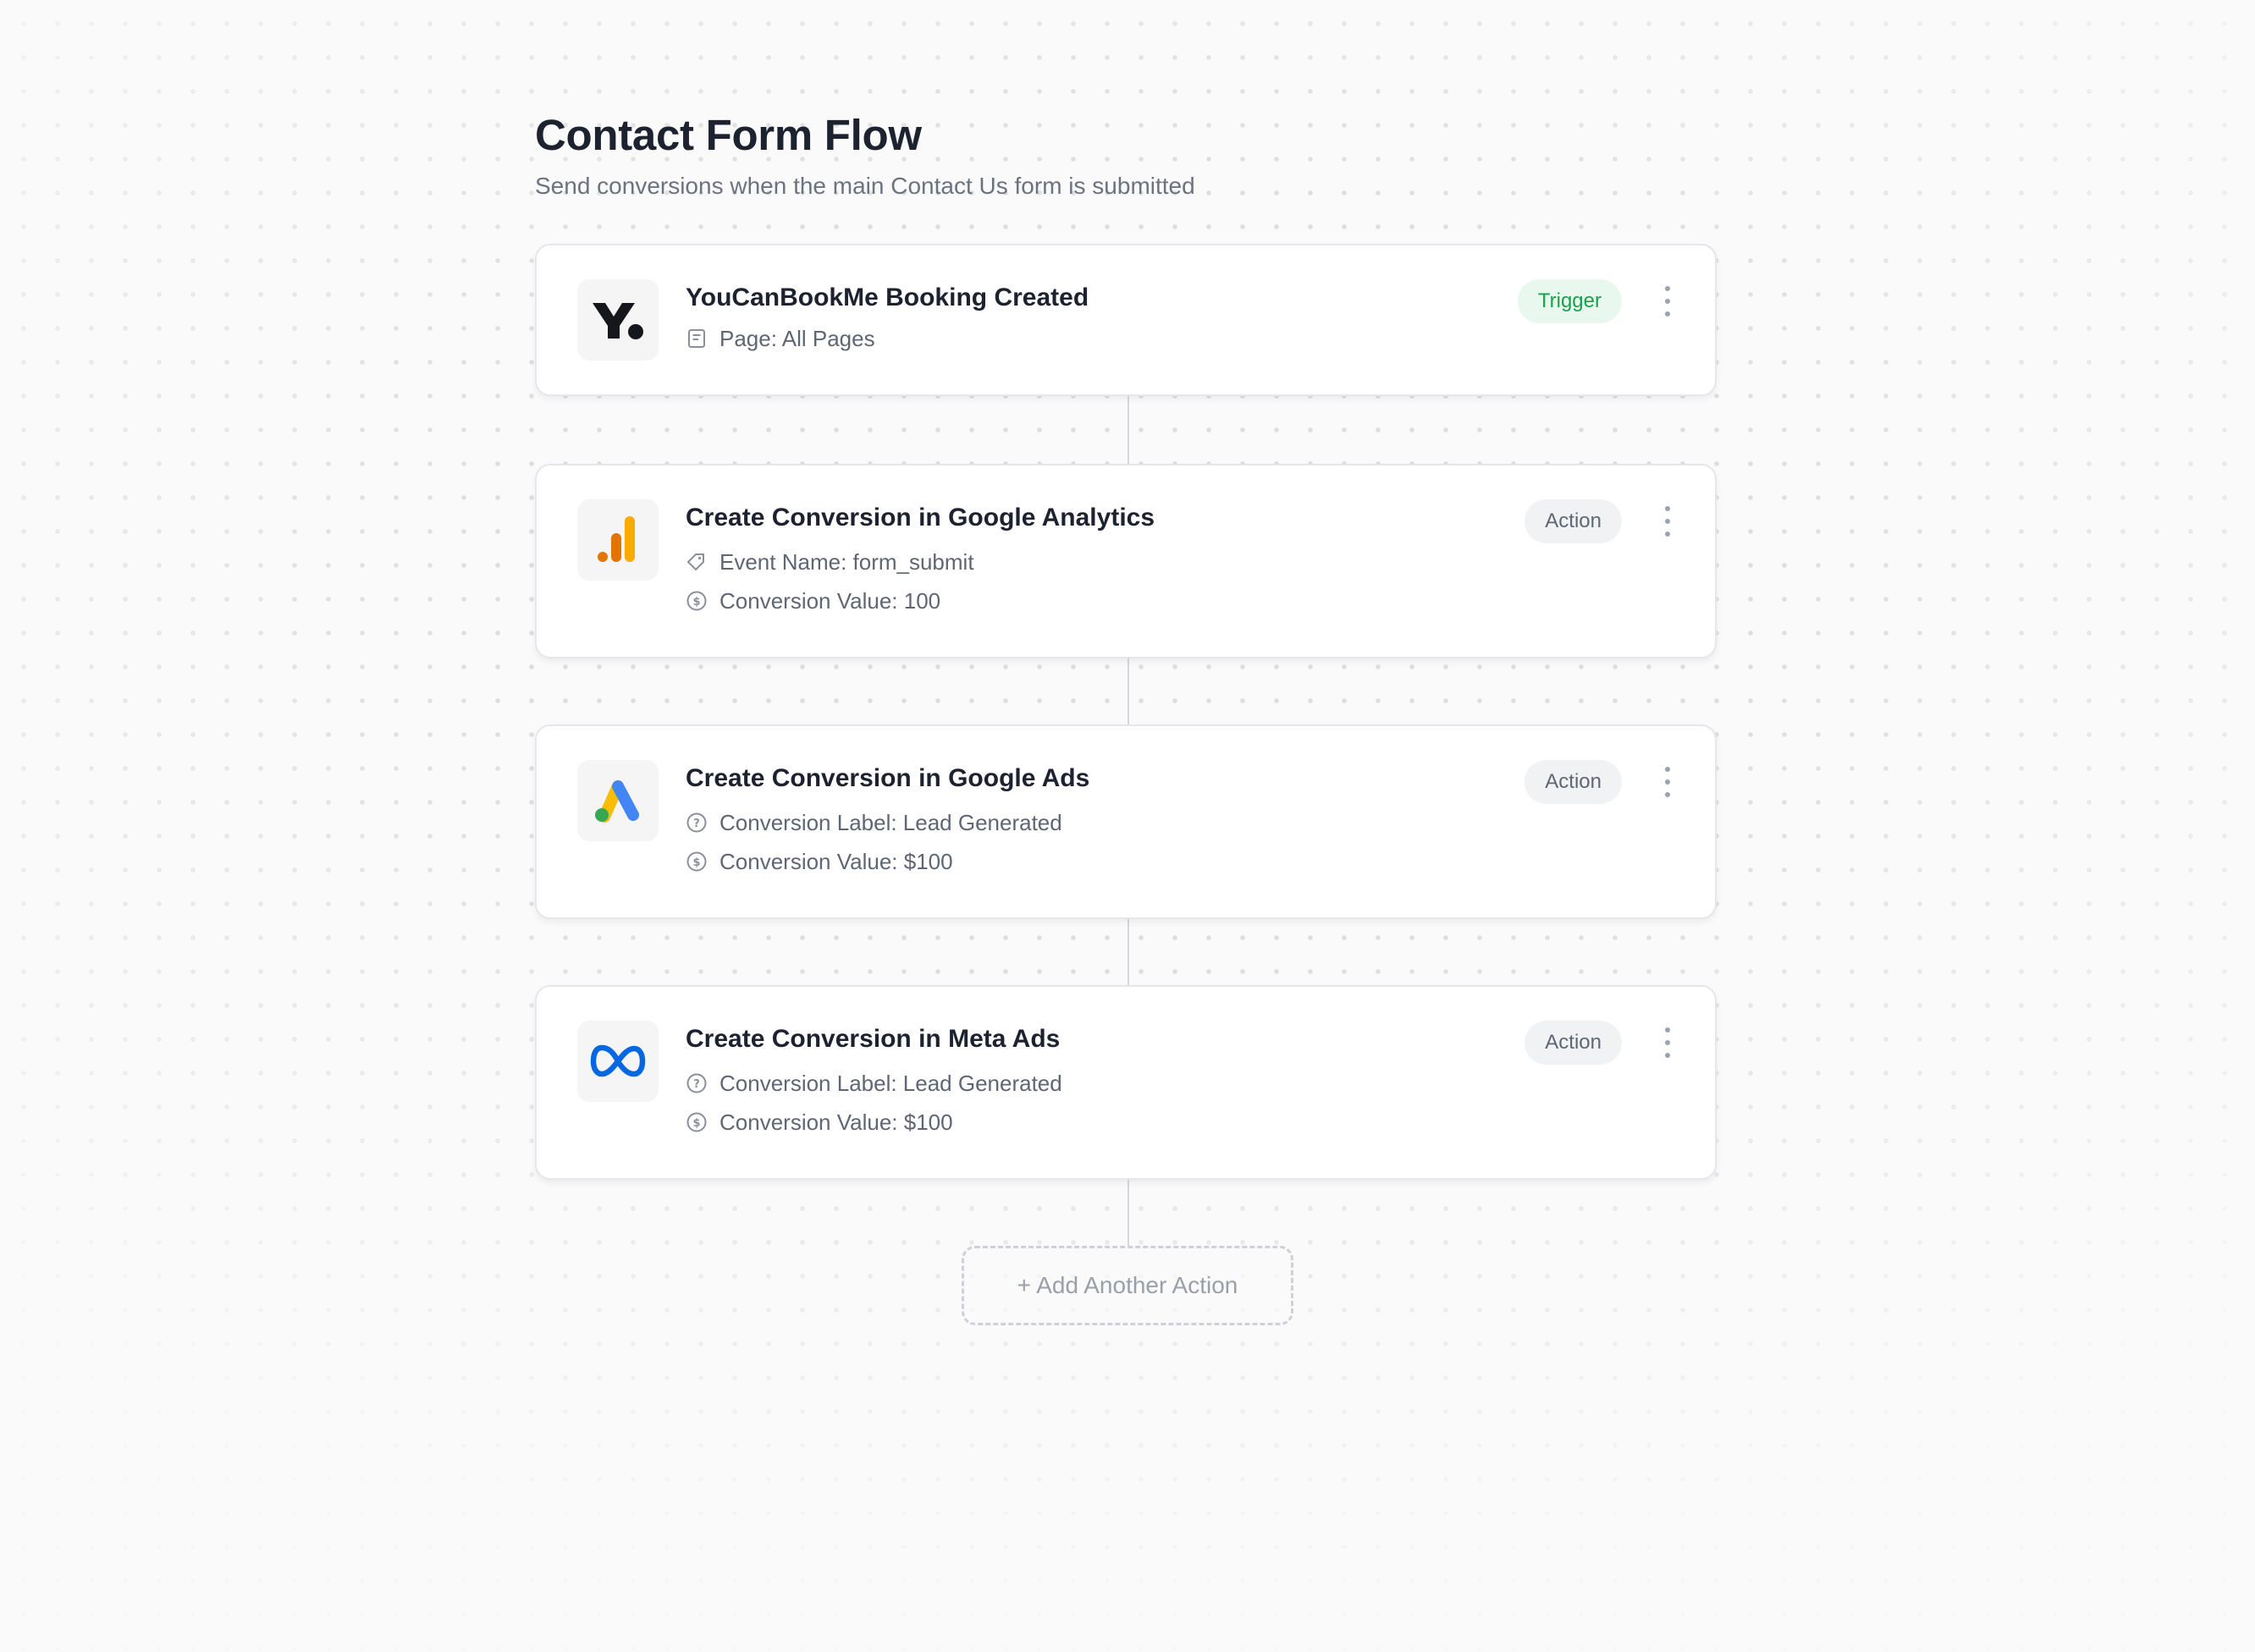  What do you see at coordinates (797, 338) in the screenshot?
I see `step-detail-text: Page: All Pages` at bounding box center [797, 338].